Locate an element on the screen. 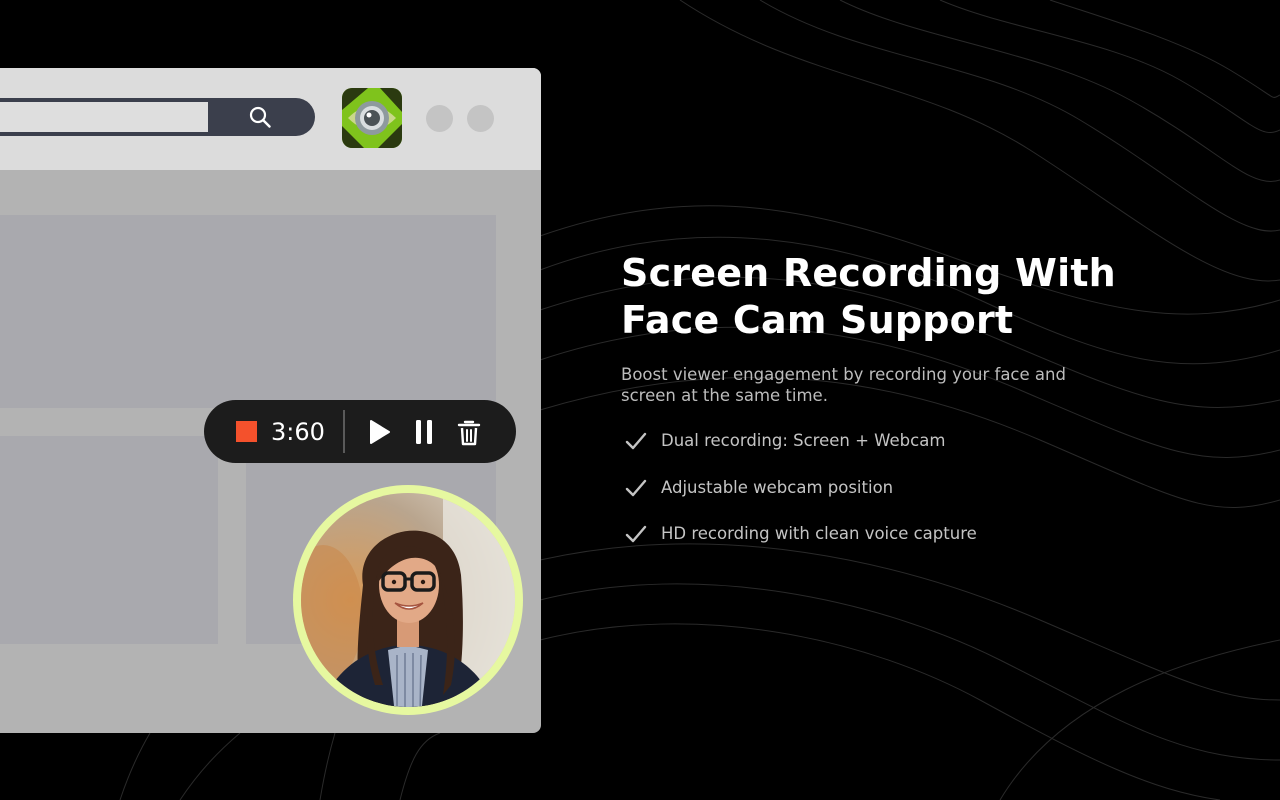 This screenshot has height=800, width=1280. controls-divider is located at coordinates (344, 431).